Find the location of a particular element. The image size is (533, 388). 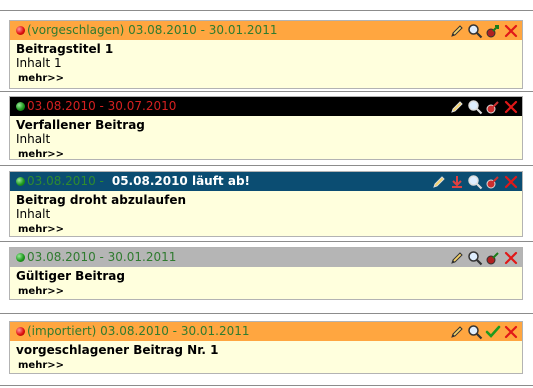

entry-date-range: (vorgeschlagen) 03.08.2010 - 30.01.2011 is located at coordinates (152, 30).